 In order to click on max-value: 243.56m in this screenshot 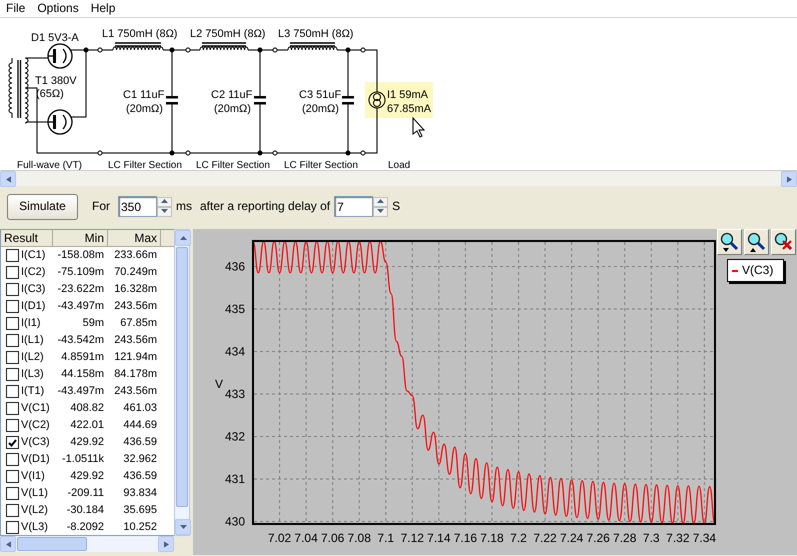, I will do `click(135, 307)`.